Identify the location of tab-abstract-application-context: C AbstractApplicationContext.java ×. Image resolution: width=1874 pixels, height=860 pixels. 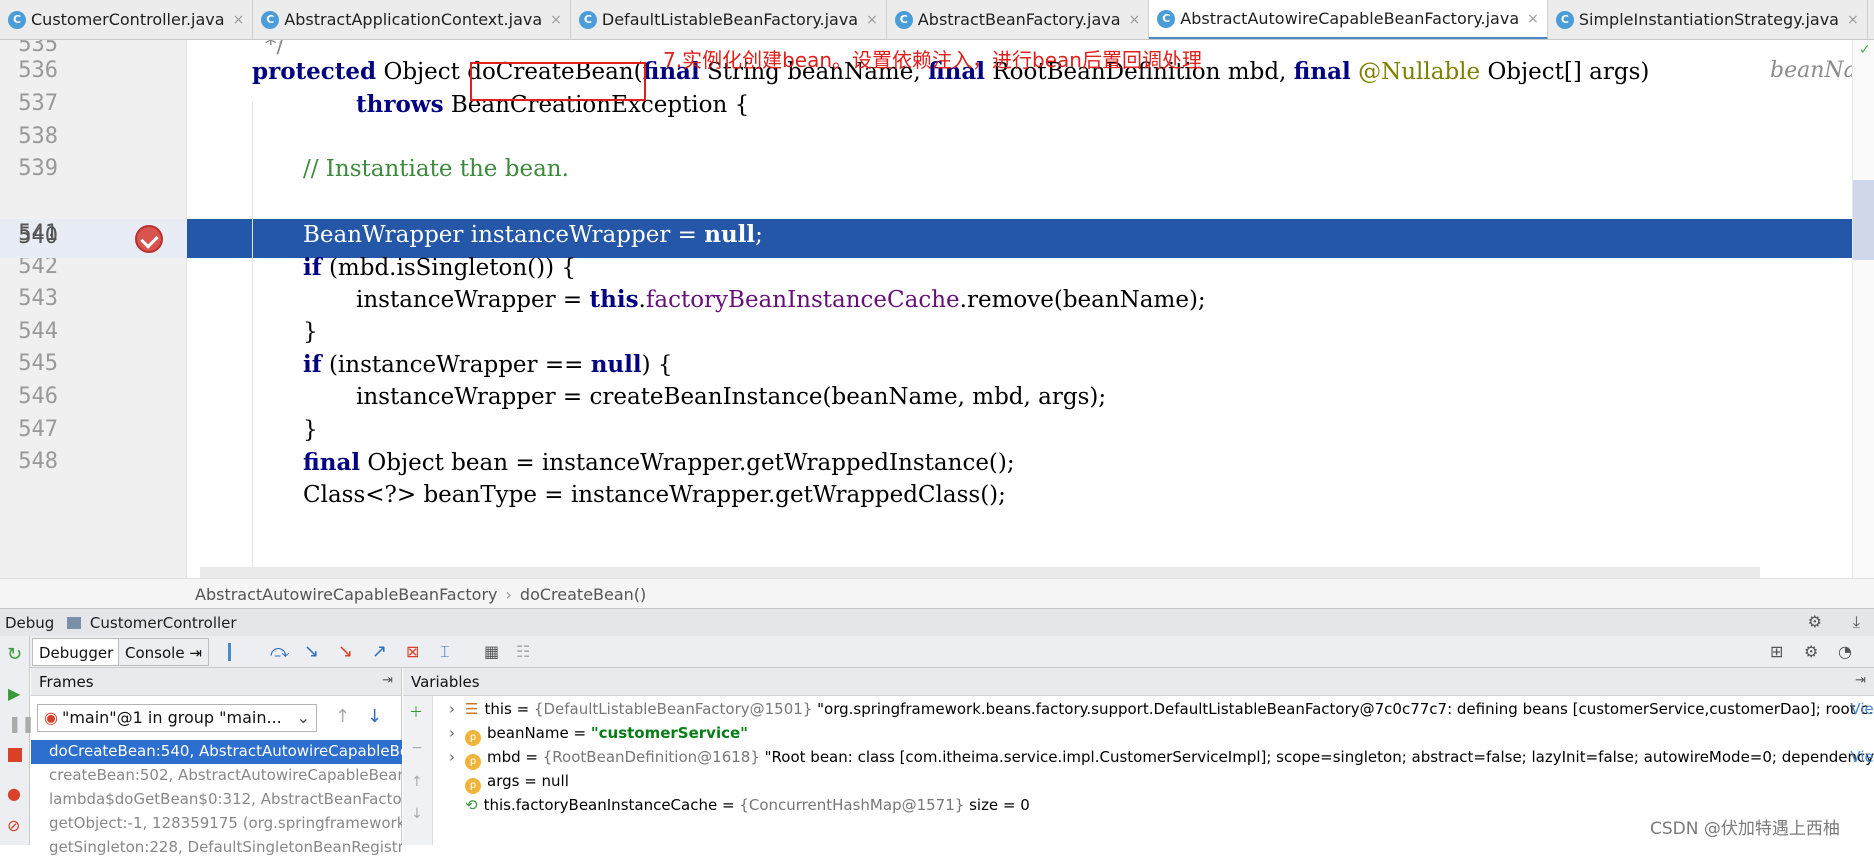
(412, 19).